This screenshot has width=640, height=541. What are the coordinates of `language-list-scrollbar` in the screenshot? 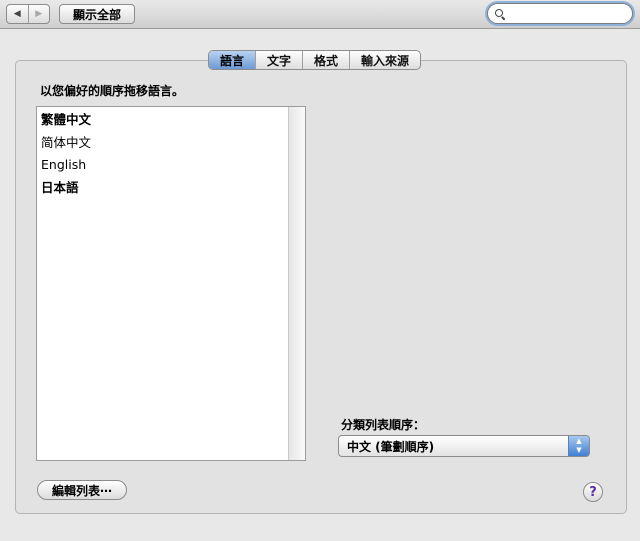 It's located at (296, 283).